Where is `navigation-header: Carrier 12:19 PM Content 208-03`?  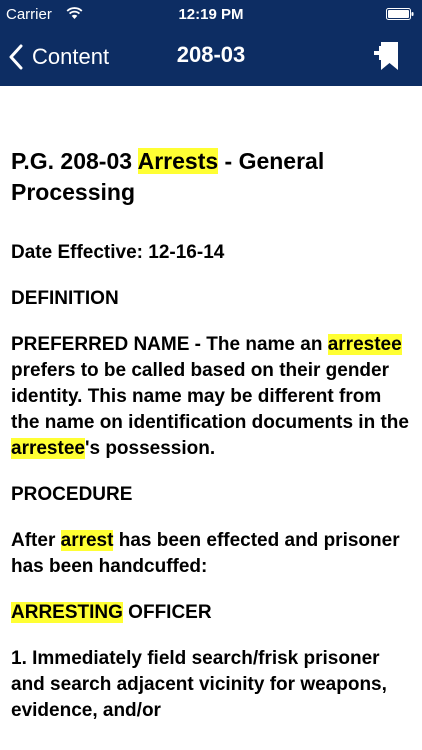
navigation-header: Carrier 12:19 PM Content 208-03 is located at coordinates (211, 43).